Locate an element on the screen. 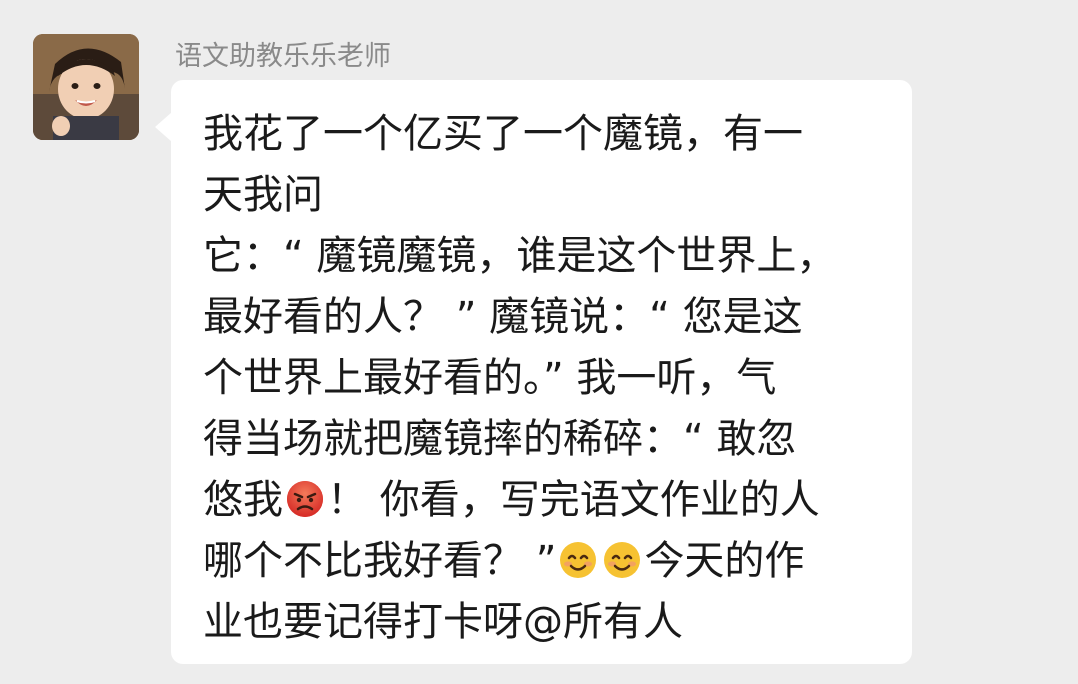 Image resolution: width=1078 pixels, height=684 pixels. message-line: 它：“ 魔镜魔镜，谁是这个世界上， is located at coordinates (520, 256).